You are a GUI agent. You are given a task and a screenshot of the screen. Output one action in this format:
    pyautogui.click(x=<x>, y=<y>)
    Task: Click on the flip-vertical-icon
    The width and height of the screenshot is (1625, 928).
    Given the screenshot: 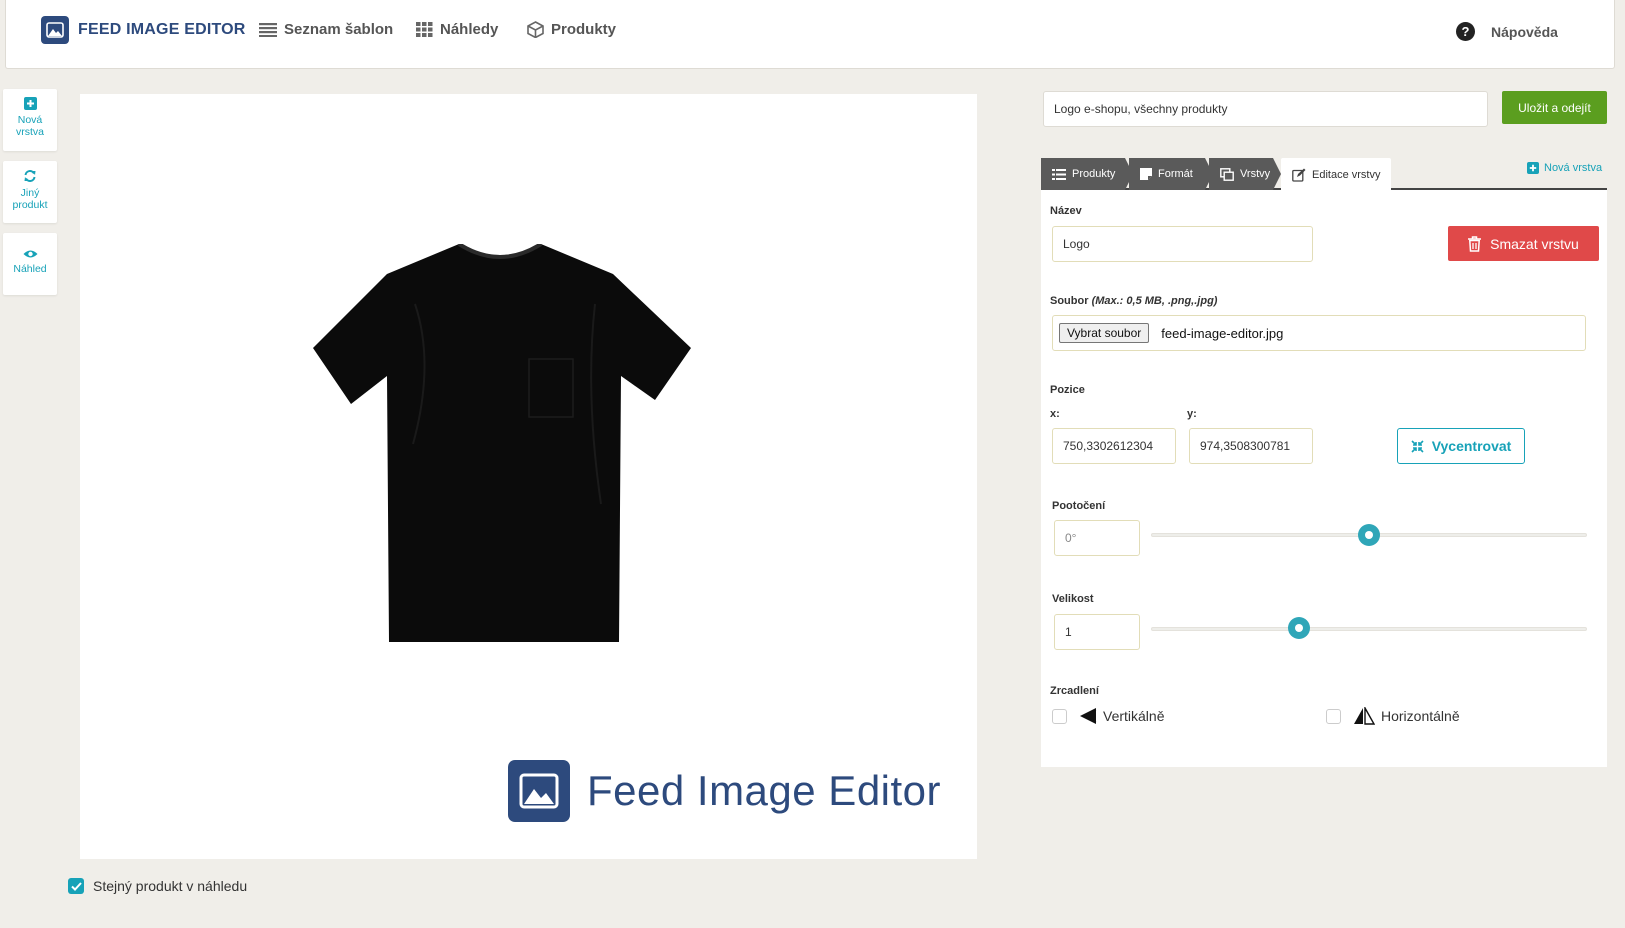 What is the action you would take?
    pyautogui.click(x=1088, y=716)
    